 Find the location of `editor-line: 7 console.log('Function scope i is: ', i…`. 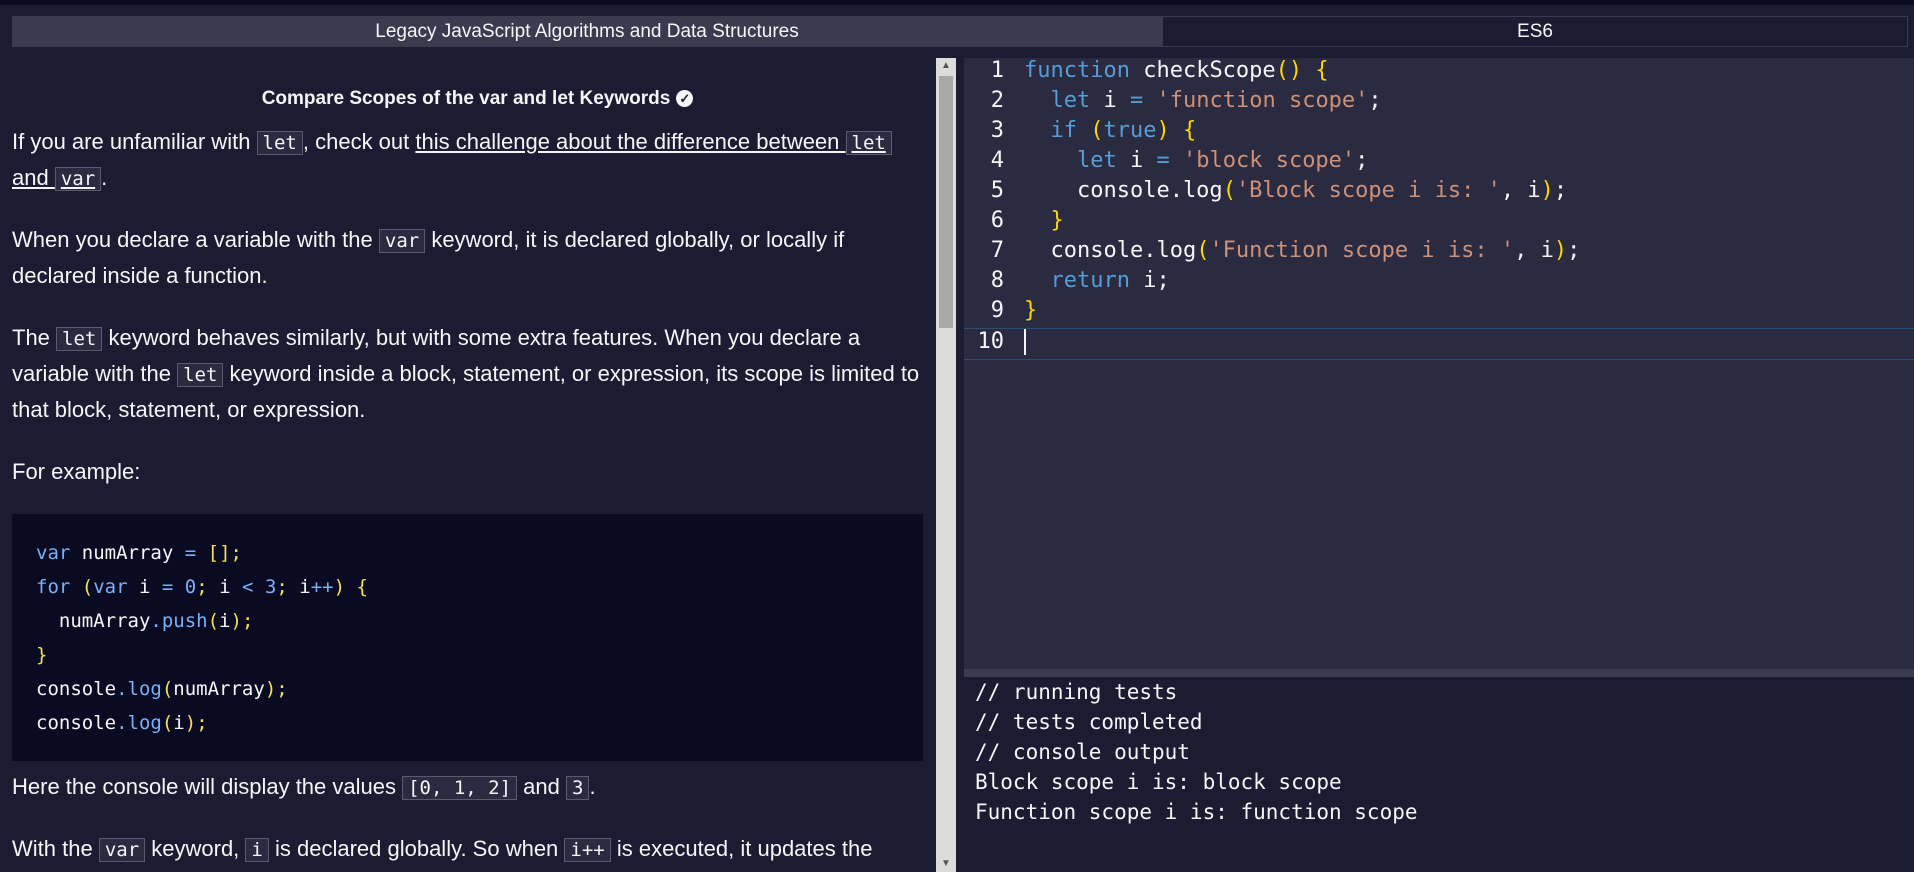

editor-line: 7 console.log('Function scope i is: ', i… is located at coordinates (1439, 253).